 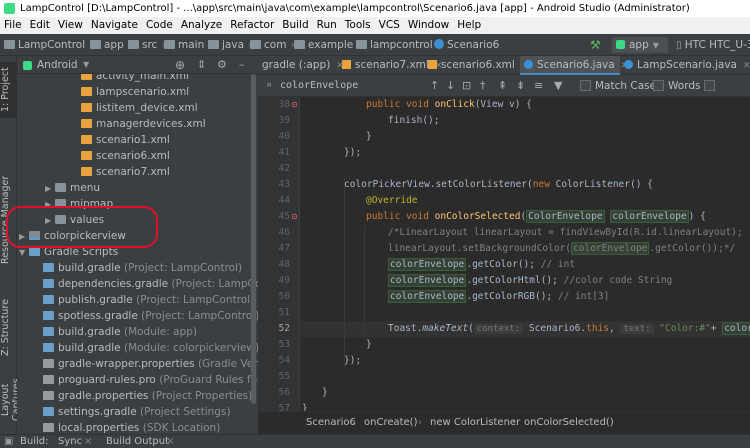 What do you see at coordinates (57, 65) in the screenshot?
I see `project-view-select: Android` at bounding box center [57, 65].